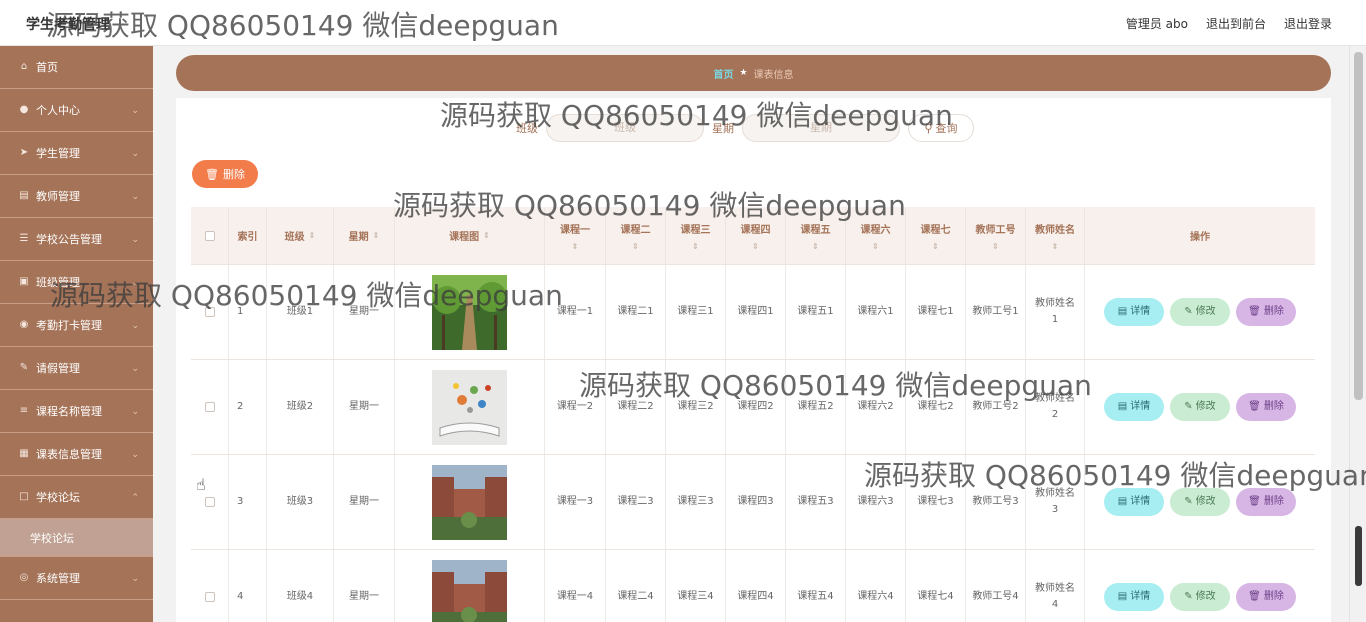  I want to click on sidebar-item-home: ⌂ 首页, so click(76, 67).